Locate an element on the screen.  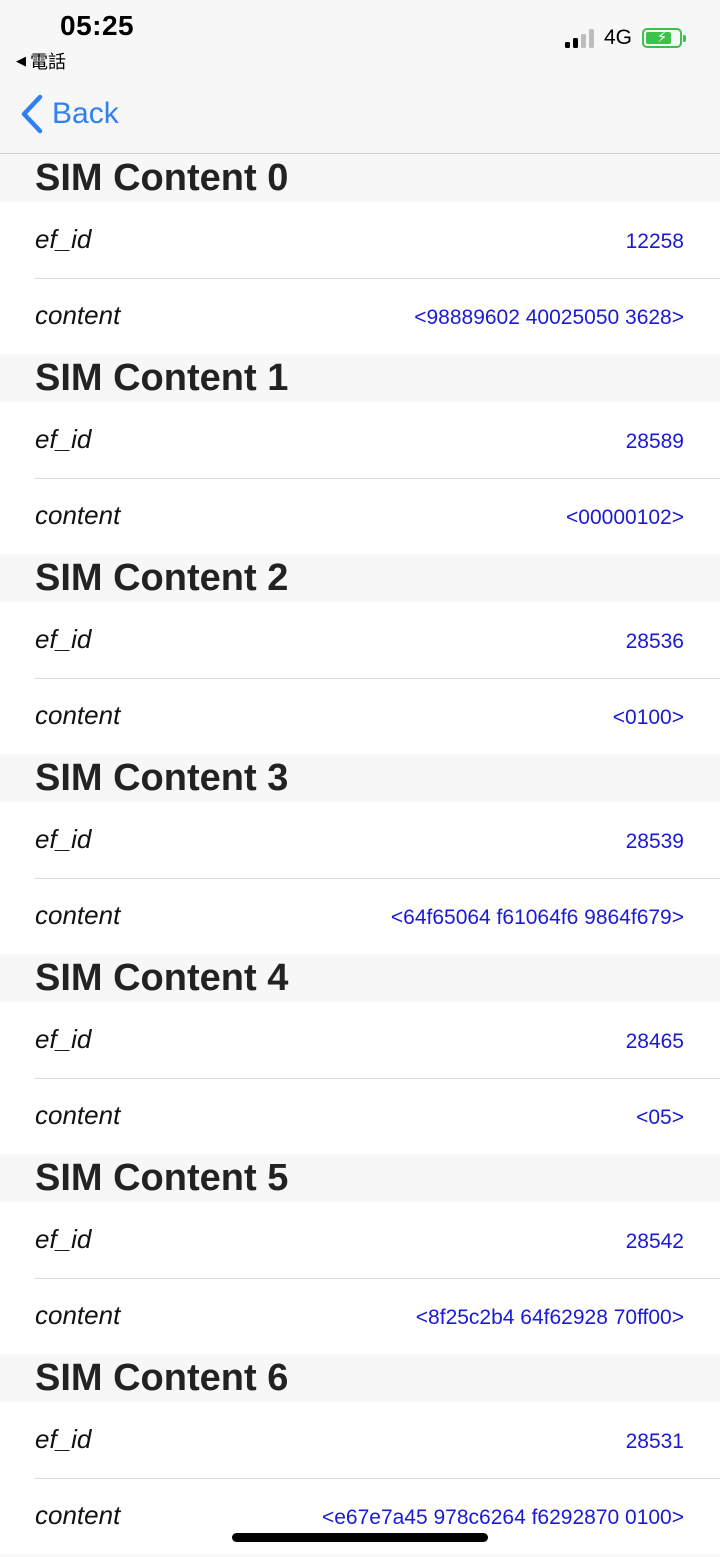
list-row-content: content <00000102> is located at coordinates (360, 516).